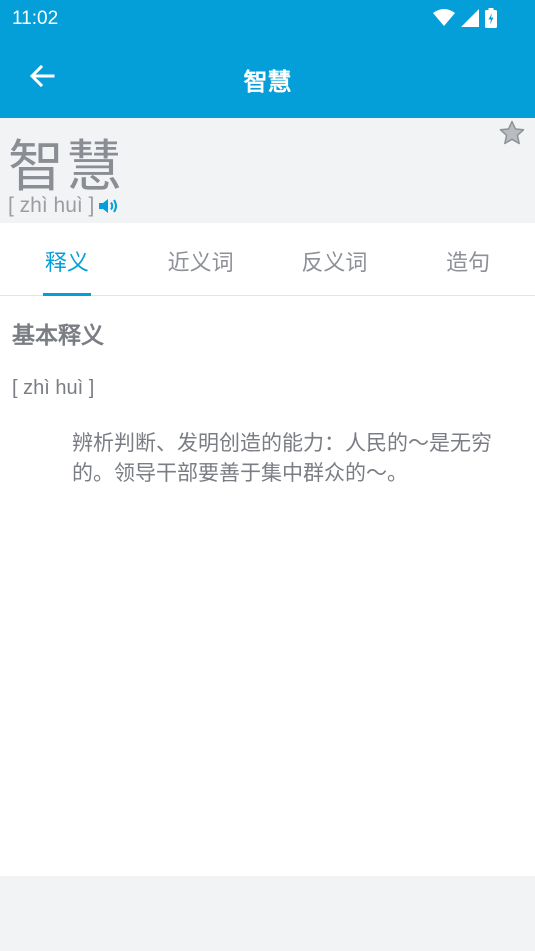 The height and width of the screenshot is (951, 535). What do you see at coordinates (267, 170) in the screenshot?
I see `entry-header: 智慧 [ zhì huì ]` at bounding box center [267, 170].